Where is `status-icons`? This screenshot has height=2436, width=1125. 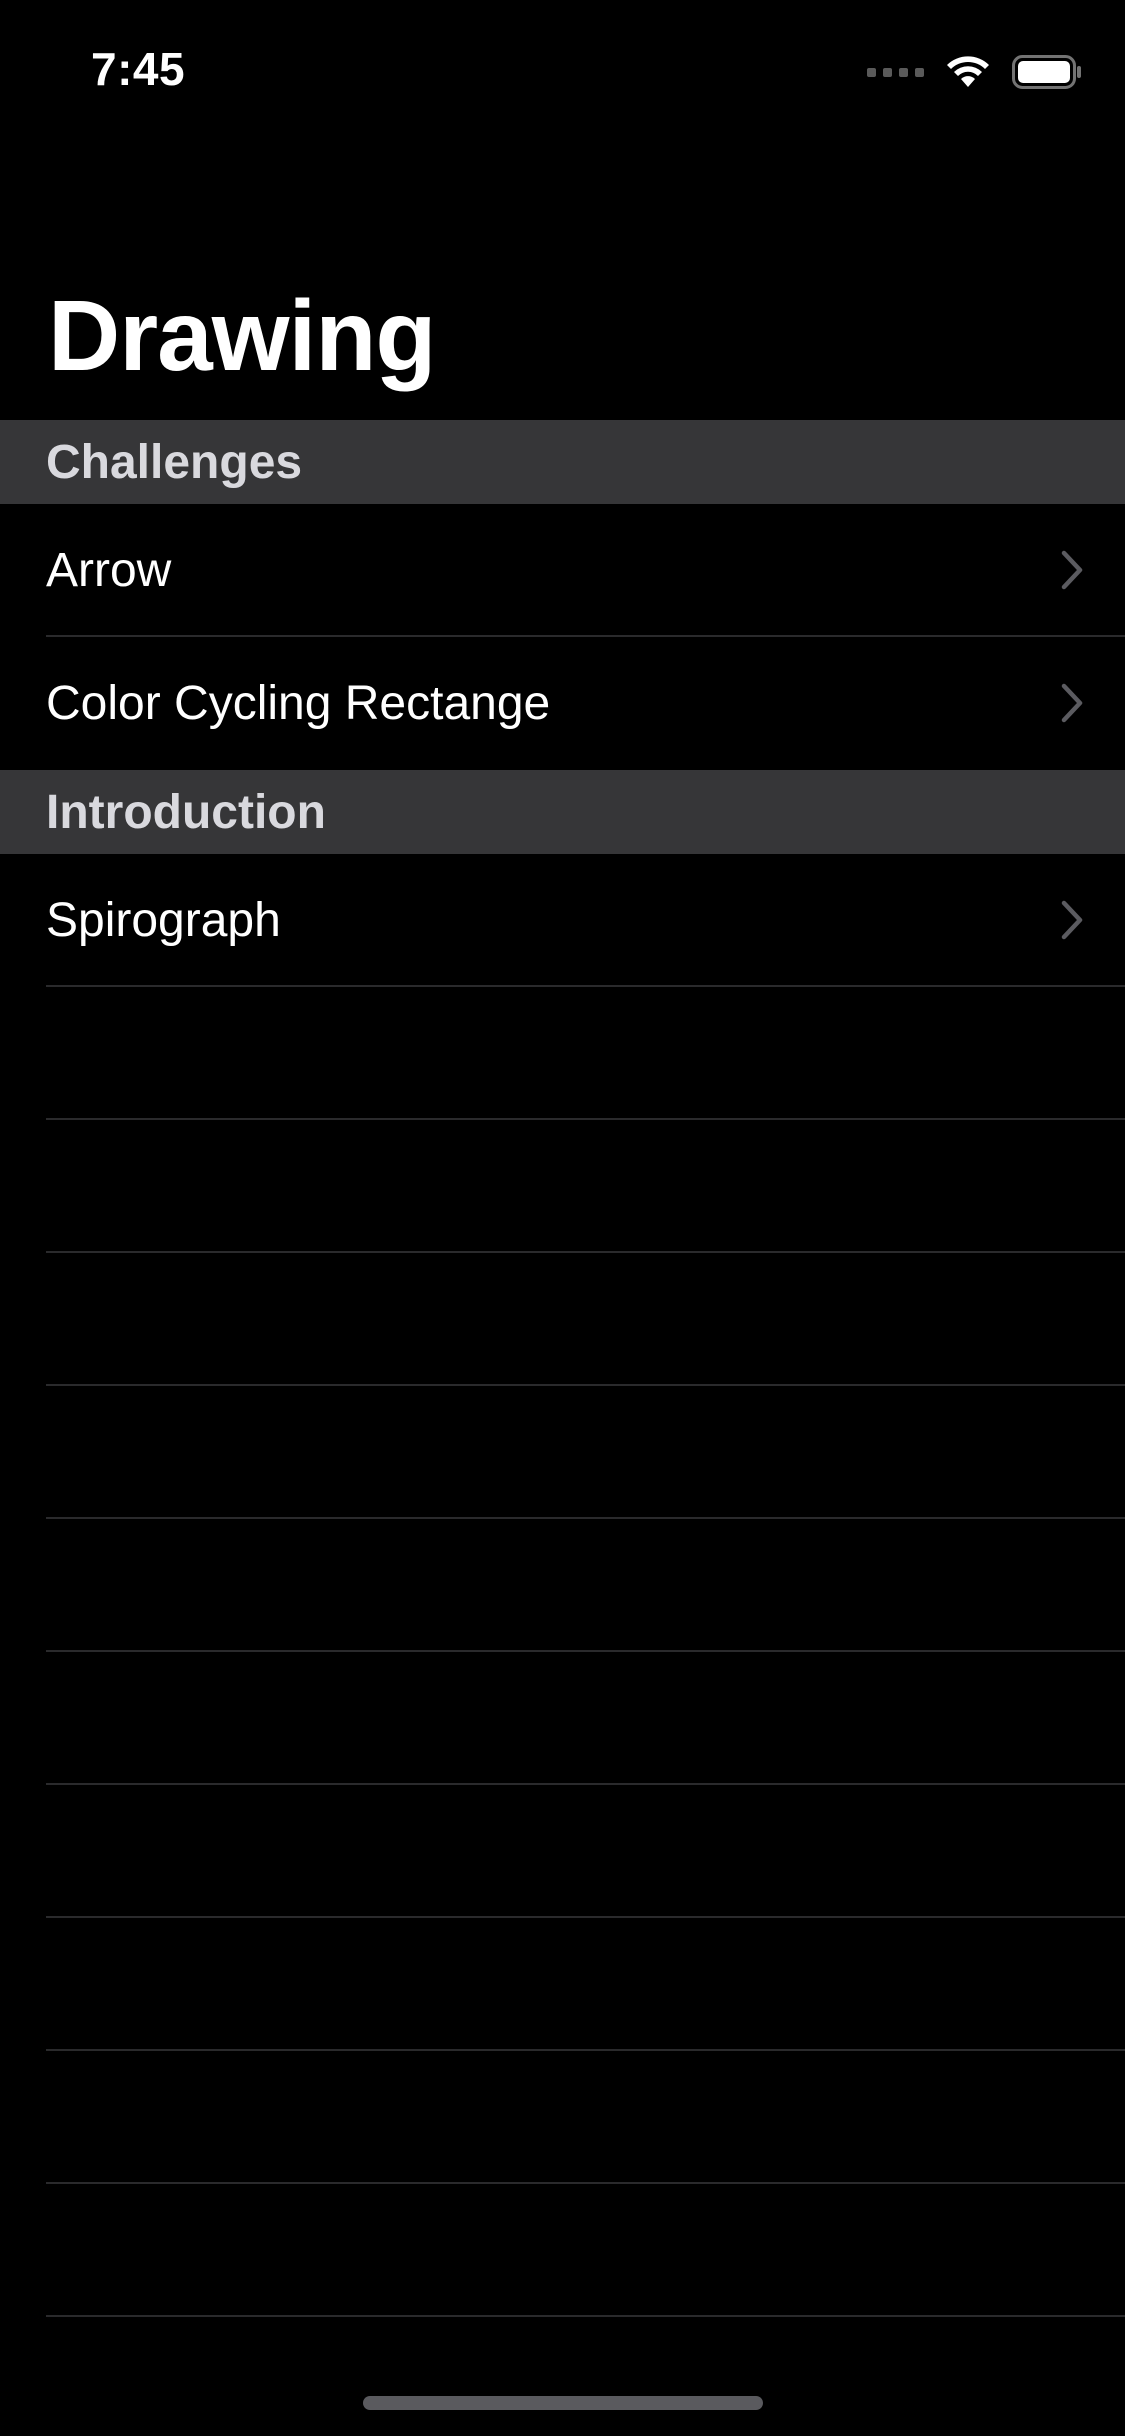
status-icons is located at coordinates (974, 72).